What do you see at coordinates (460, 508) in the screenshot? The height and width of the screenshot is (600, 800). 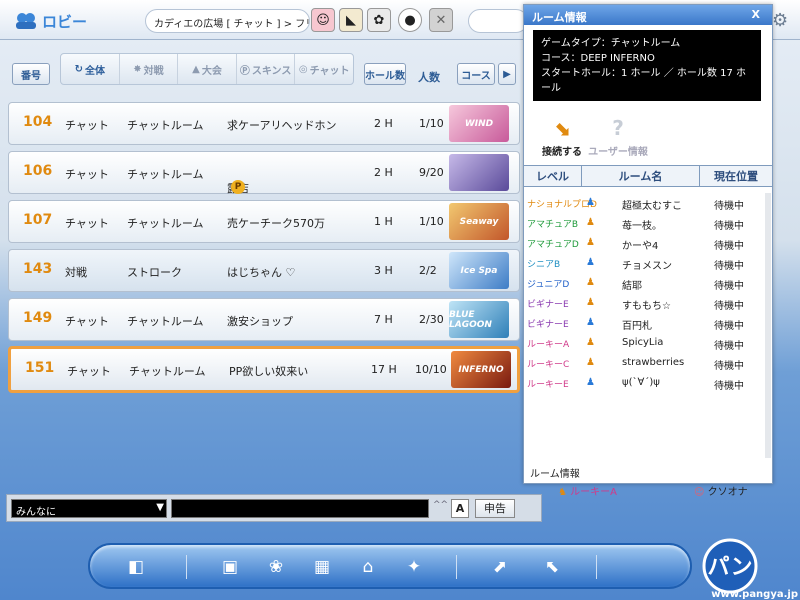 I see `text-format-button: A` at bounding box center [460, 508].